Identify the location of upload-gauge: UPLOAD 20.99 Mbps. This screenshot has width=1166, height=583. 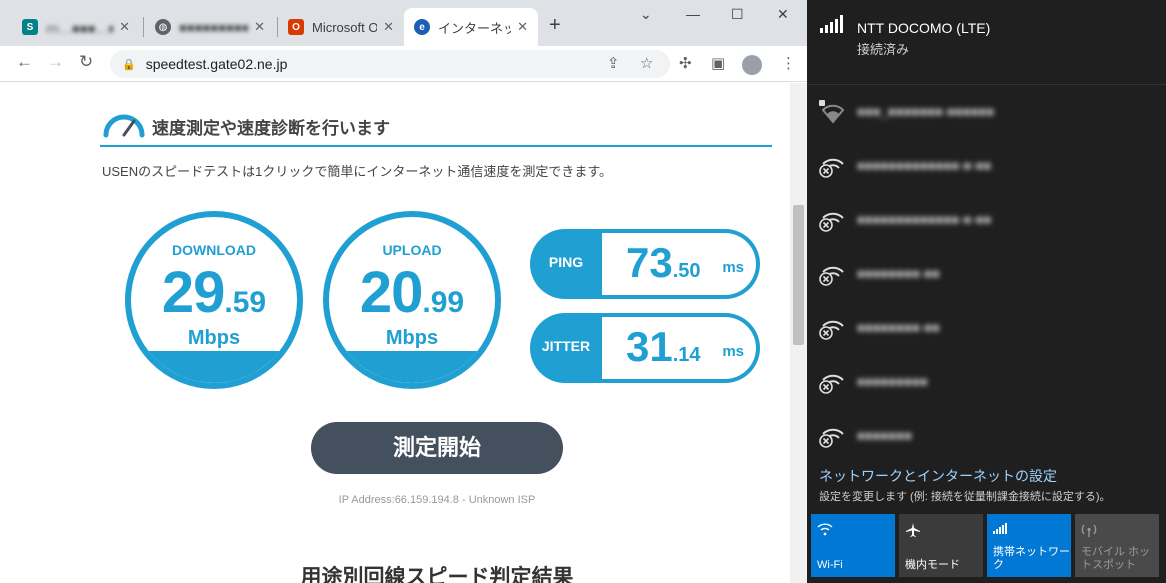
(412, 300).